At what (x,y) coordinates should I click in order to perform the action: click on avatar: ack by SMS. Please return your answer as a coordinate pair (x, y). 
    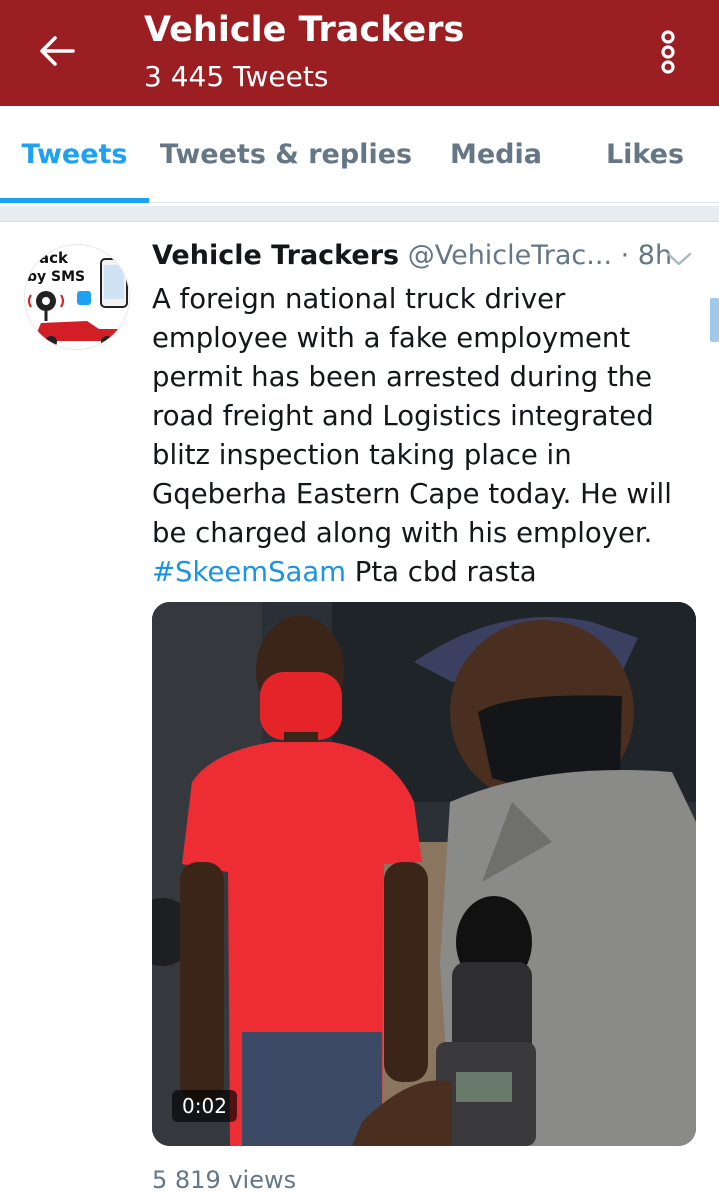
    Looking at the image, I should click on (77, 297).